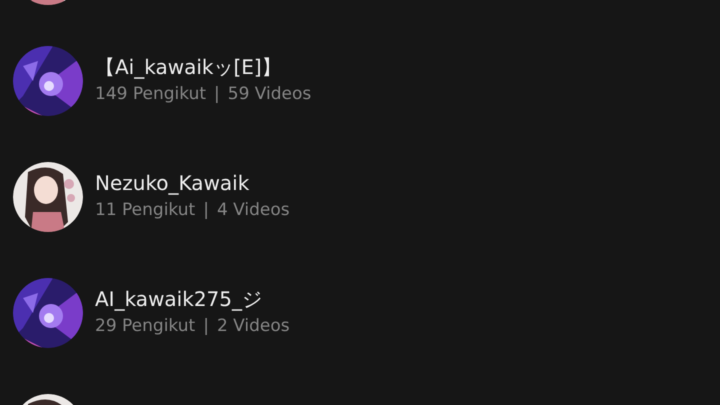 The width and height of the screenshot is (720, 405). I want to click on video-count: 59 Videos, so click(270, 93).